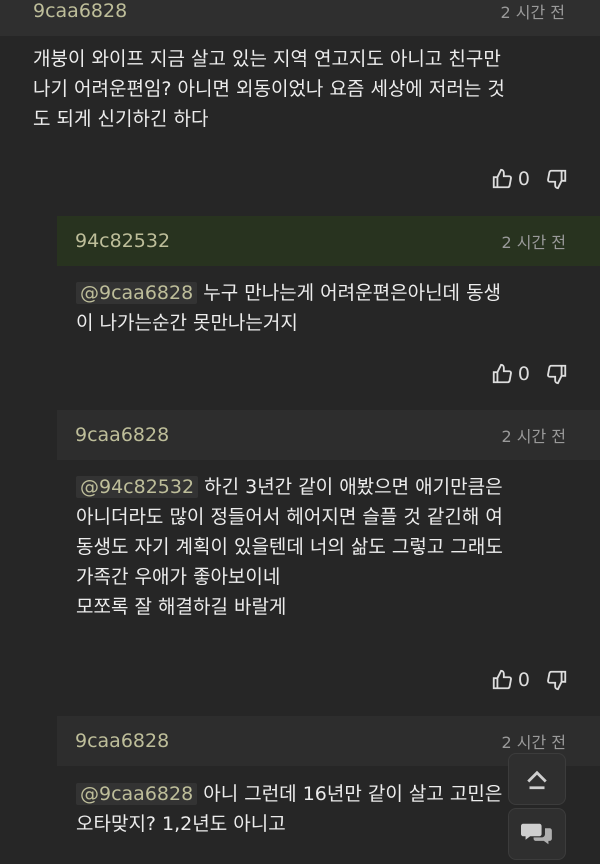  I want to click on mention-tag: @94c82532, so click(137, 487).